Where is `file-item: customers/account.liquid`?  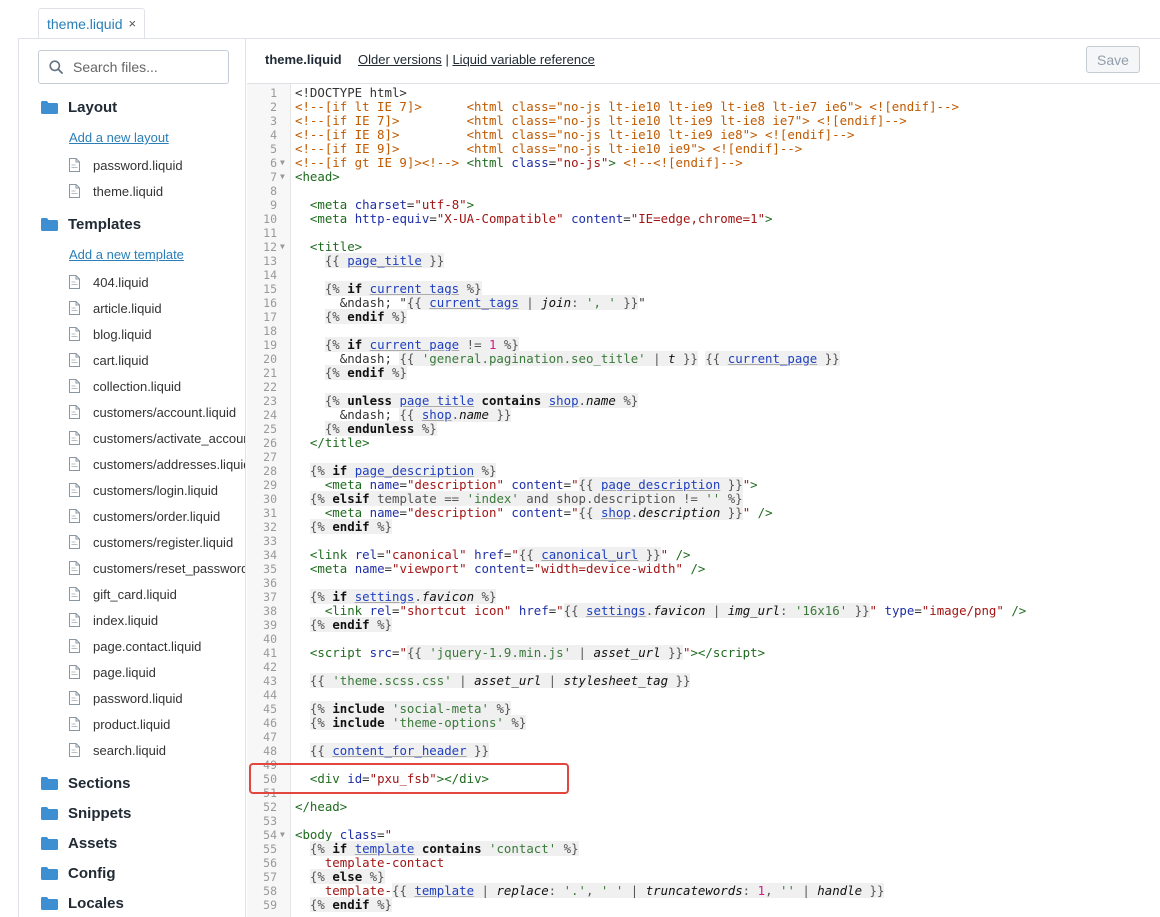
file-item: customers/account.liquid is located at coordinates (152, 412).